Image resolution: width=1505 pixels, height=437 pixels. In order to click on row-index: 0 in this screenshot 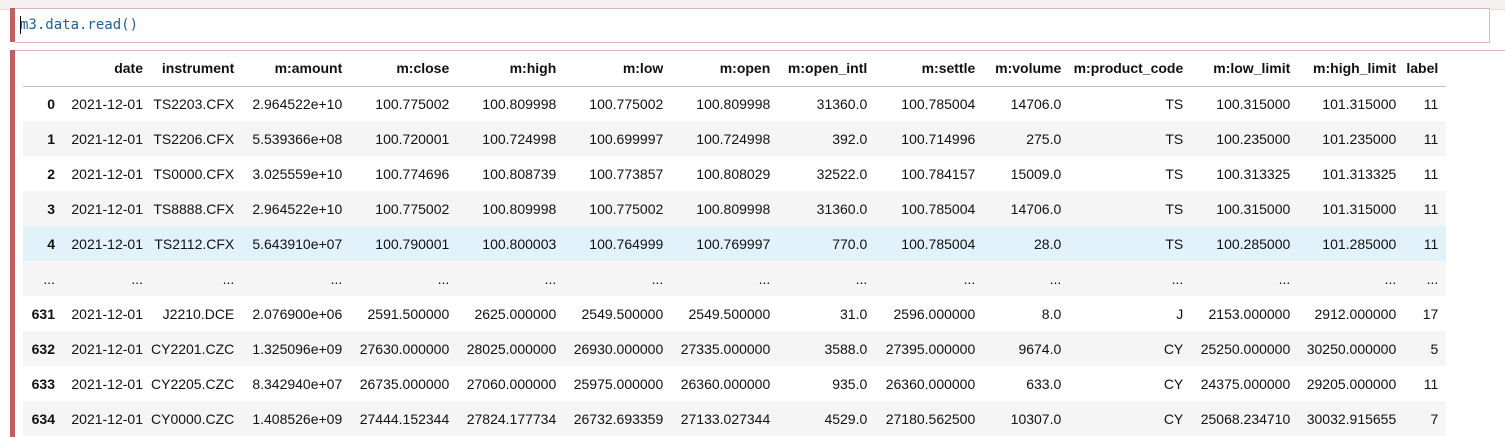, I will do `click(51, 103)`.